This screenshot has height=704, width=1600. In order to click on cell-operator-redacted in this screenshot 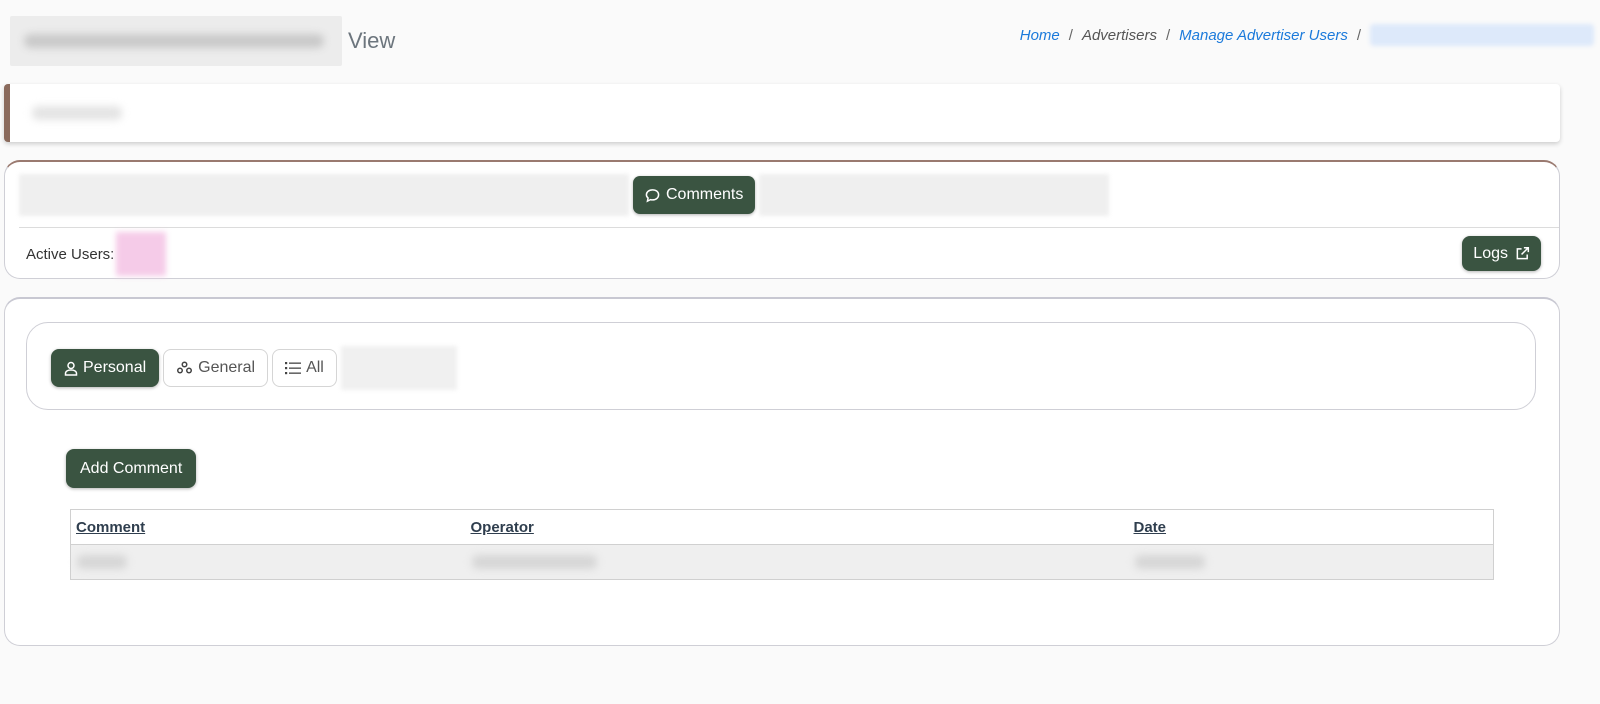, I will do `click(797, 562)`.